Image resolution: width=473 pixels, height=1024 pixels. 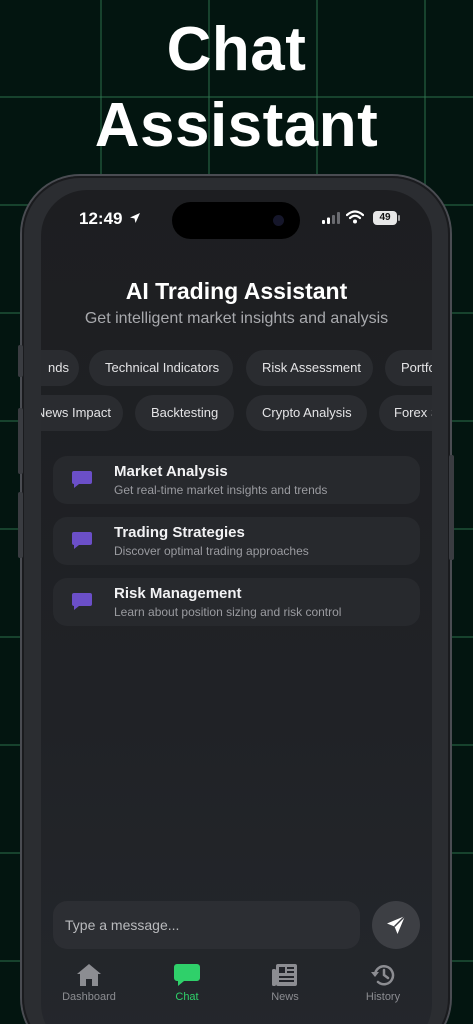 What do you see at coordinates (178, 593) in the screenshot?
I see `card-title: Risk Management` at bounding box center [178, 593].